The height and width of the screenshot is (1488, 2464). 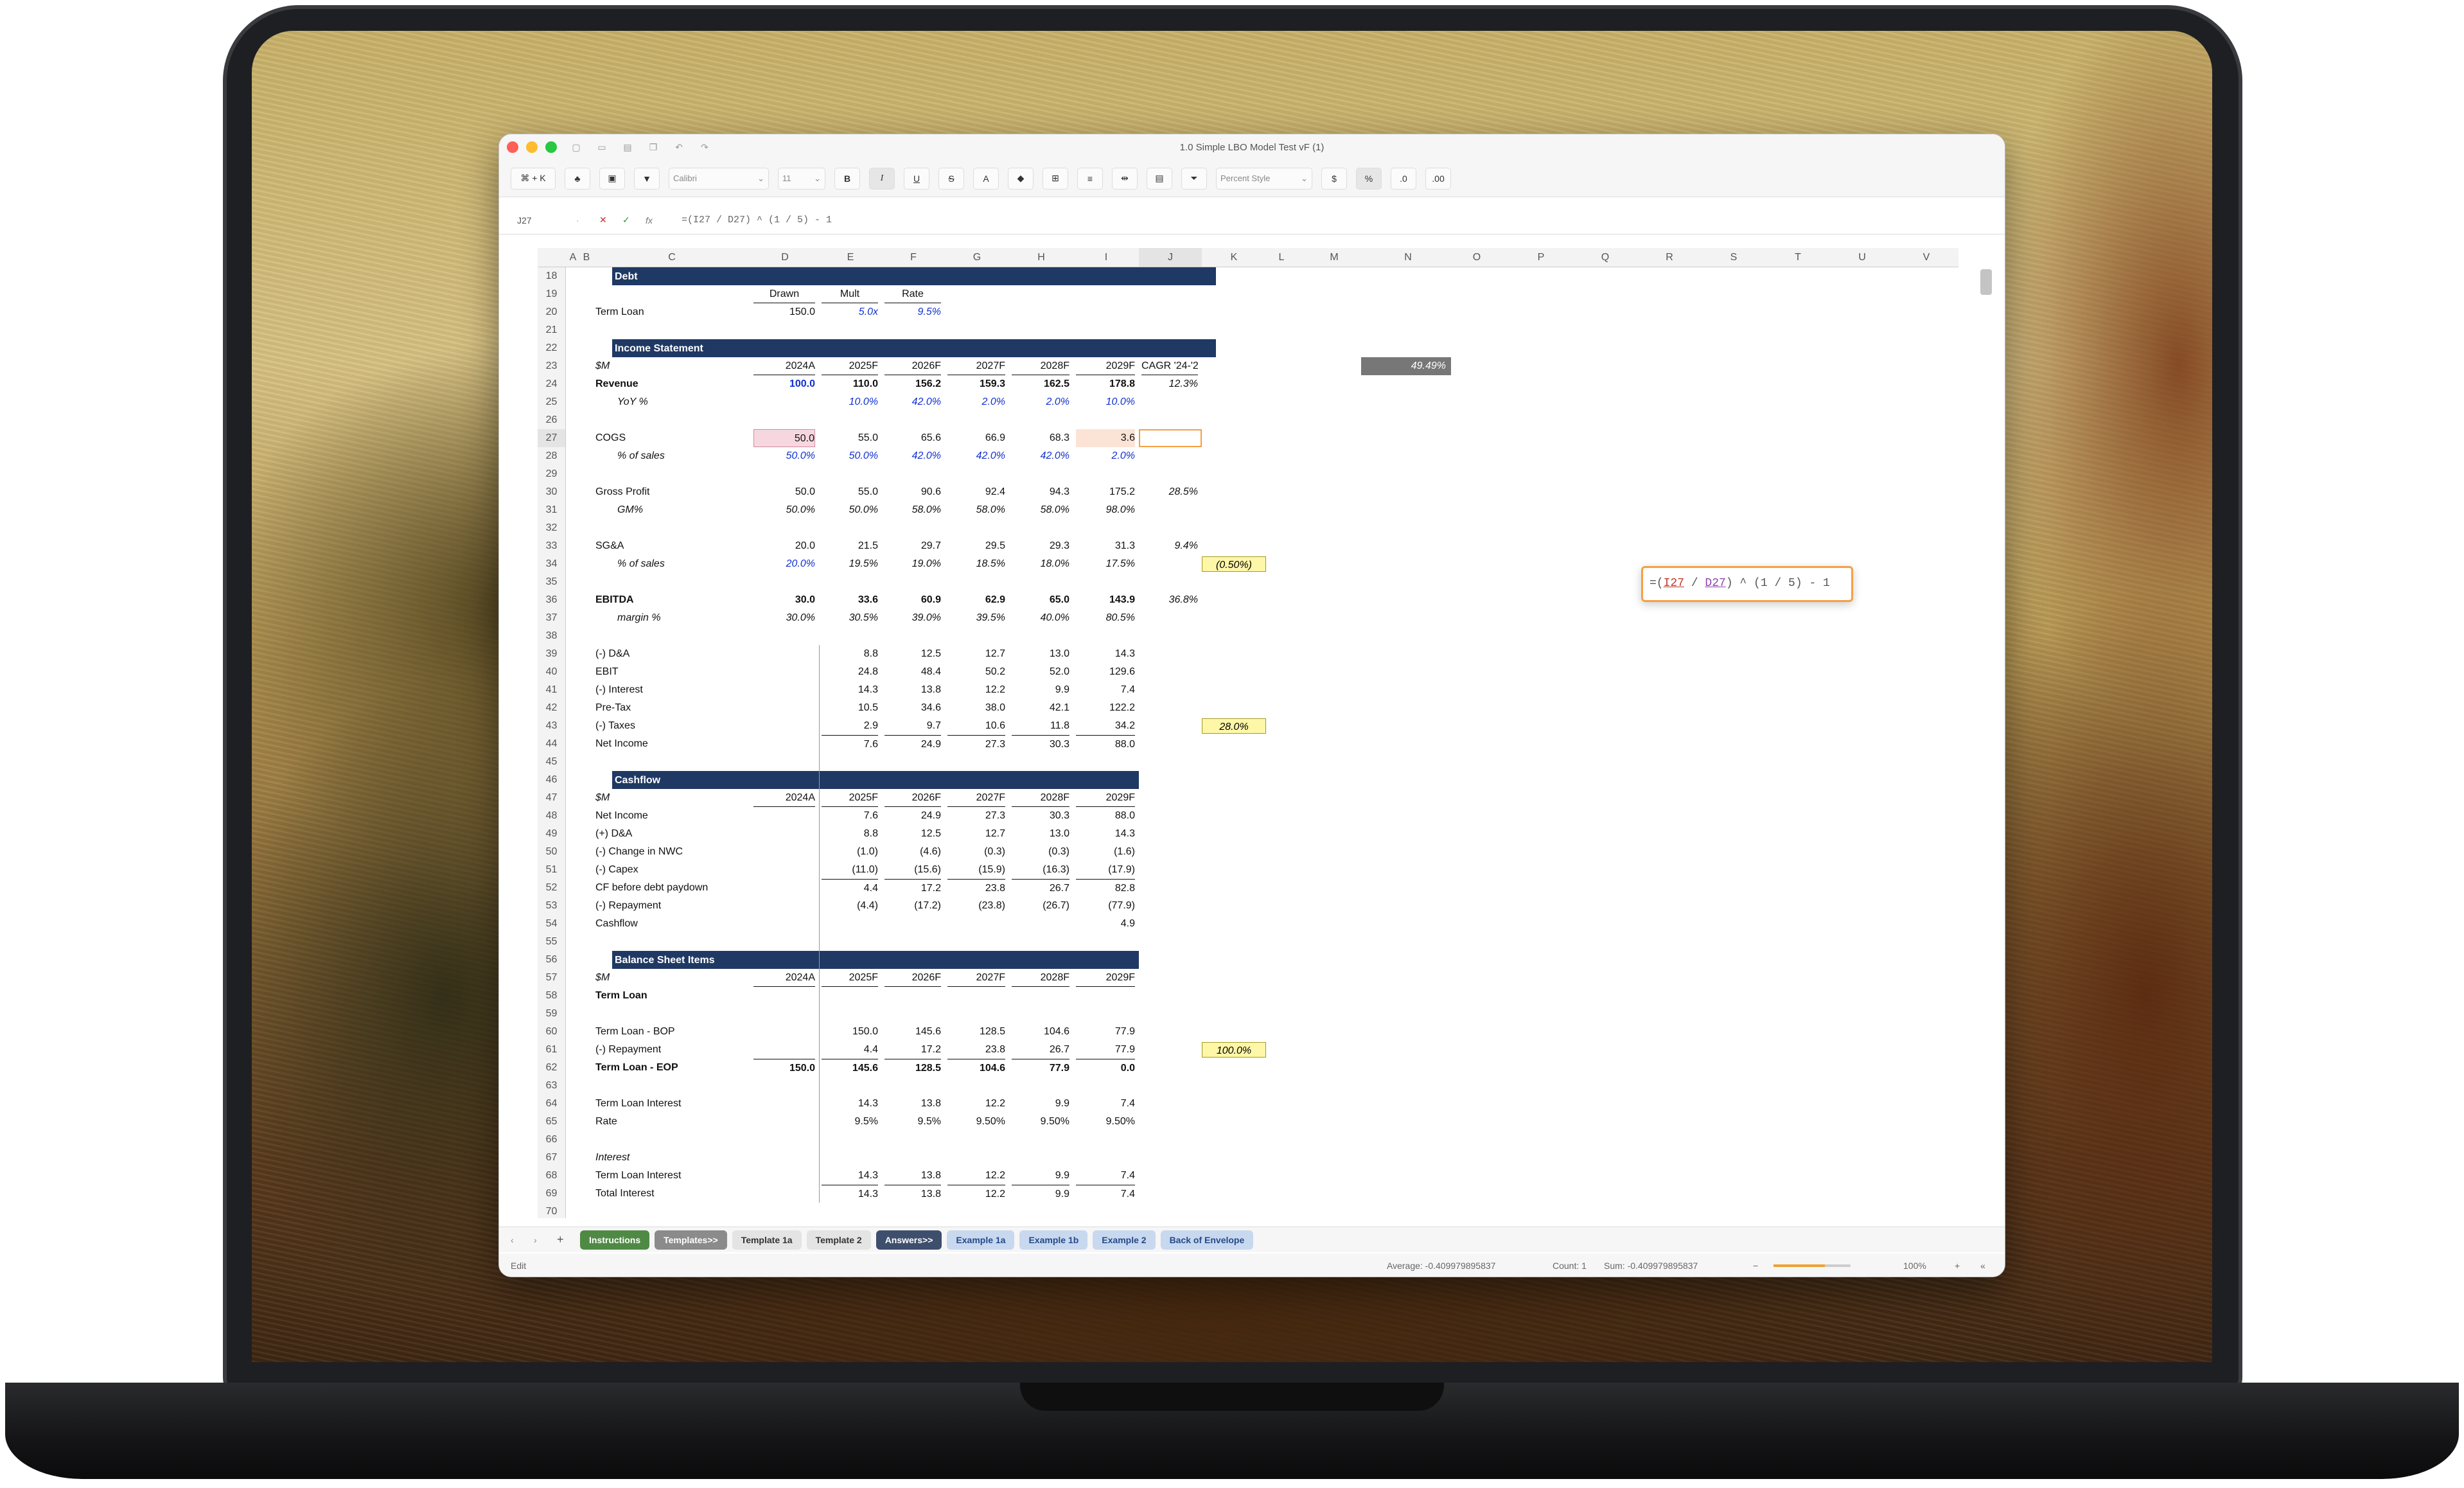 What do you see at coordinates (976, 366) in the screenshot?
I see `cell-G23: 2027F` at bounding box center [976, 366].